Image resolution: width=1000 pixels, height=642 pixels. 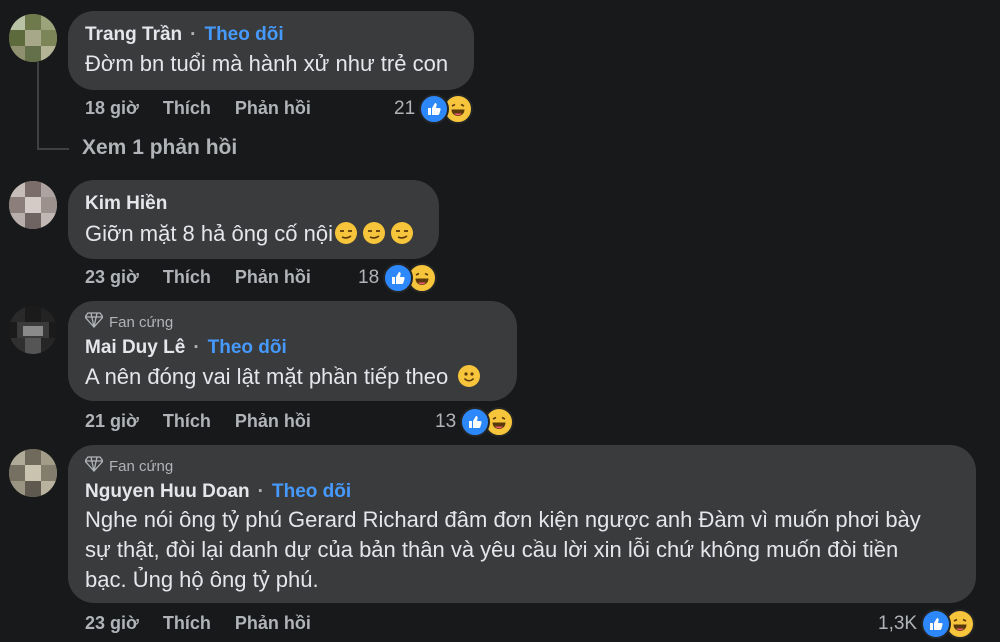 What do you see at coordinates (267, 63) in the screenshot?
I see `comment-text: Đờm bn tuổi mà hành xử như trẻ con` at bounding box center [267, 63].